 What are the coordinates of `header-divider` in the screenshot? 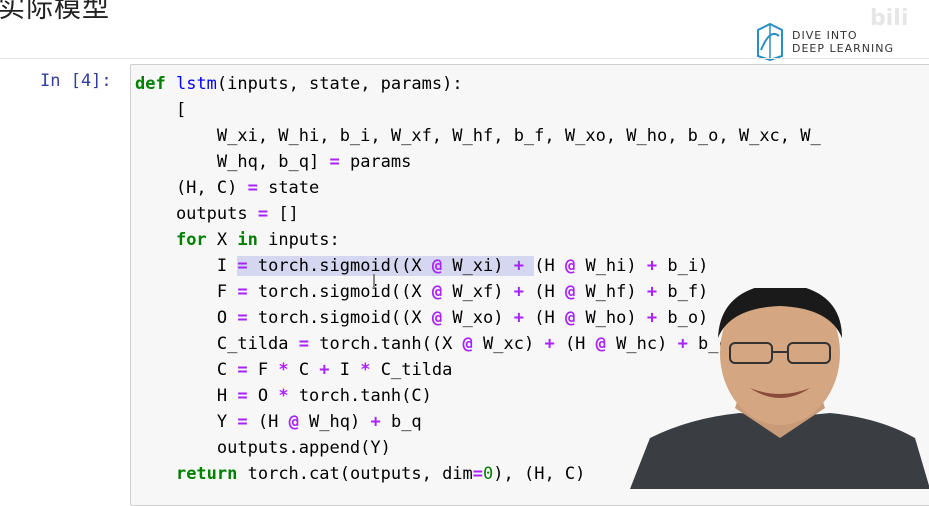 It's located at (464, 58).